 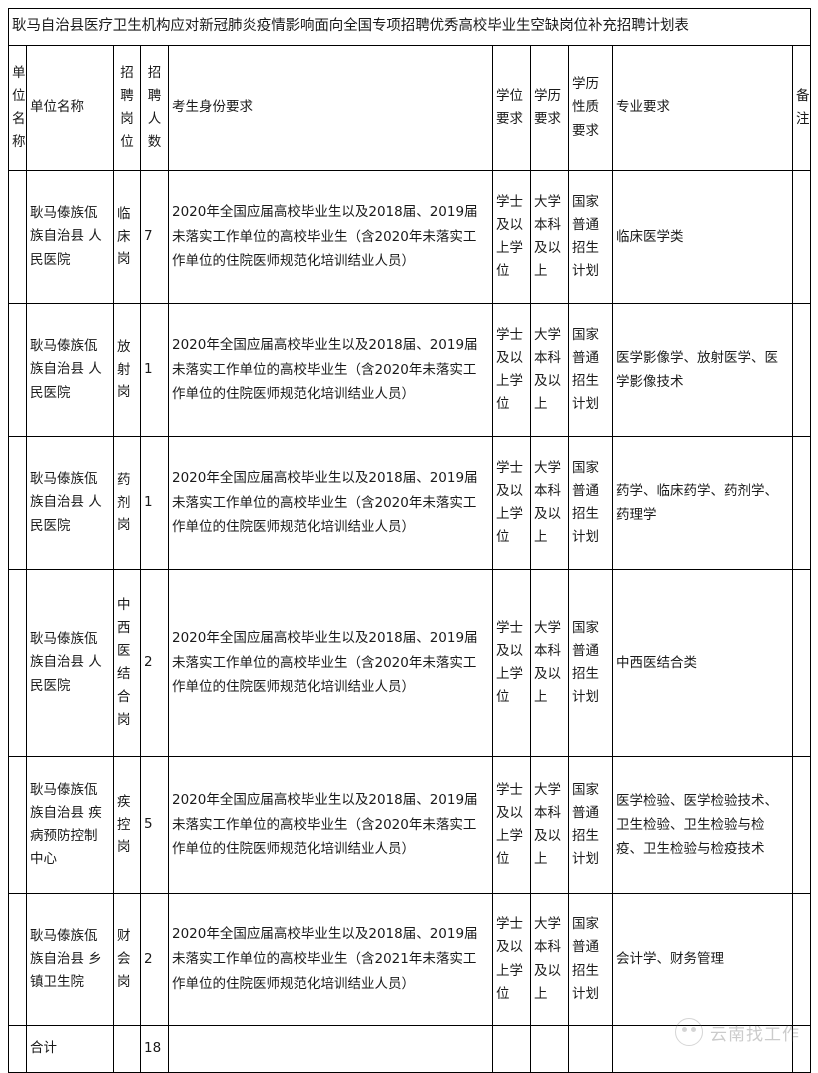 I want to click on cell-post: 放射岗, so click(x=127, y=370).